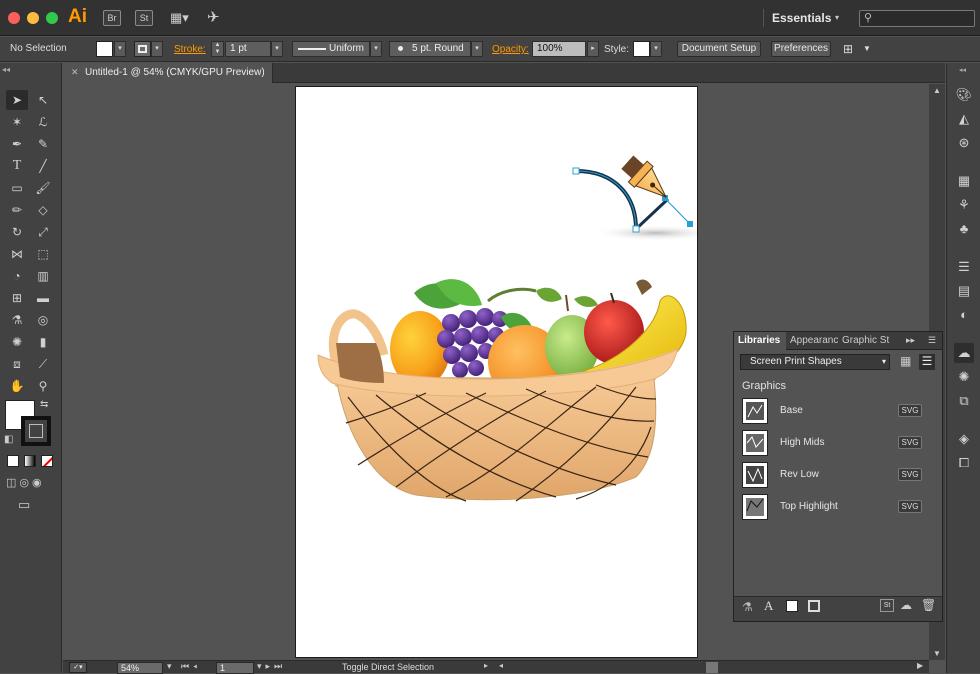 Image resolution: width=980 pixels, height=674 pixels. Describe the element at coordinates (510, 49) in the screenshot. I see `opacity-label: Opacity:` at that location.